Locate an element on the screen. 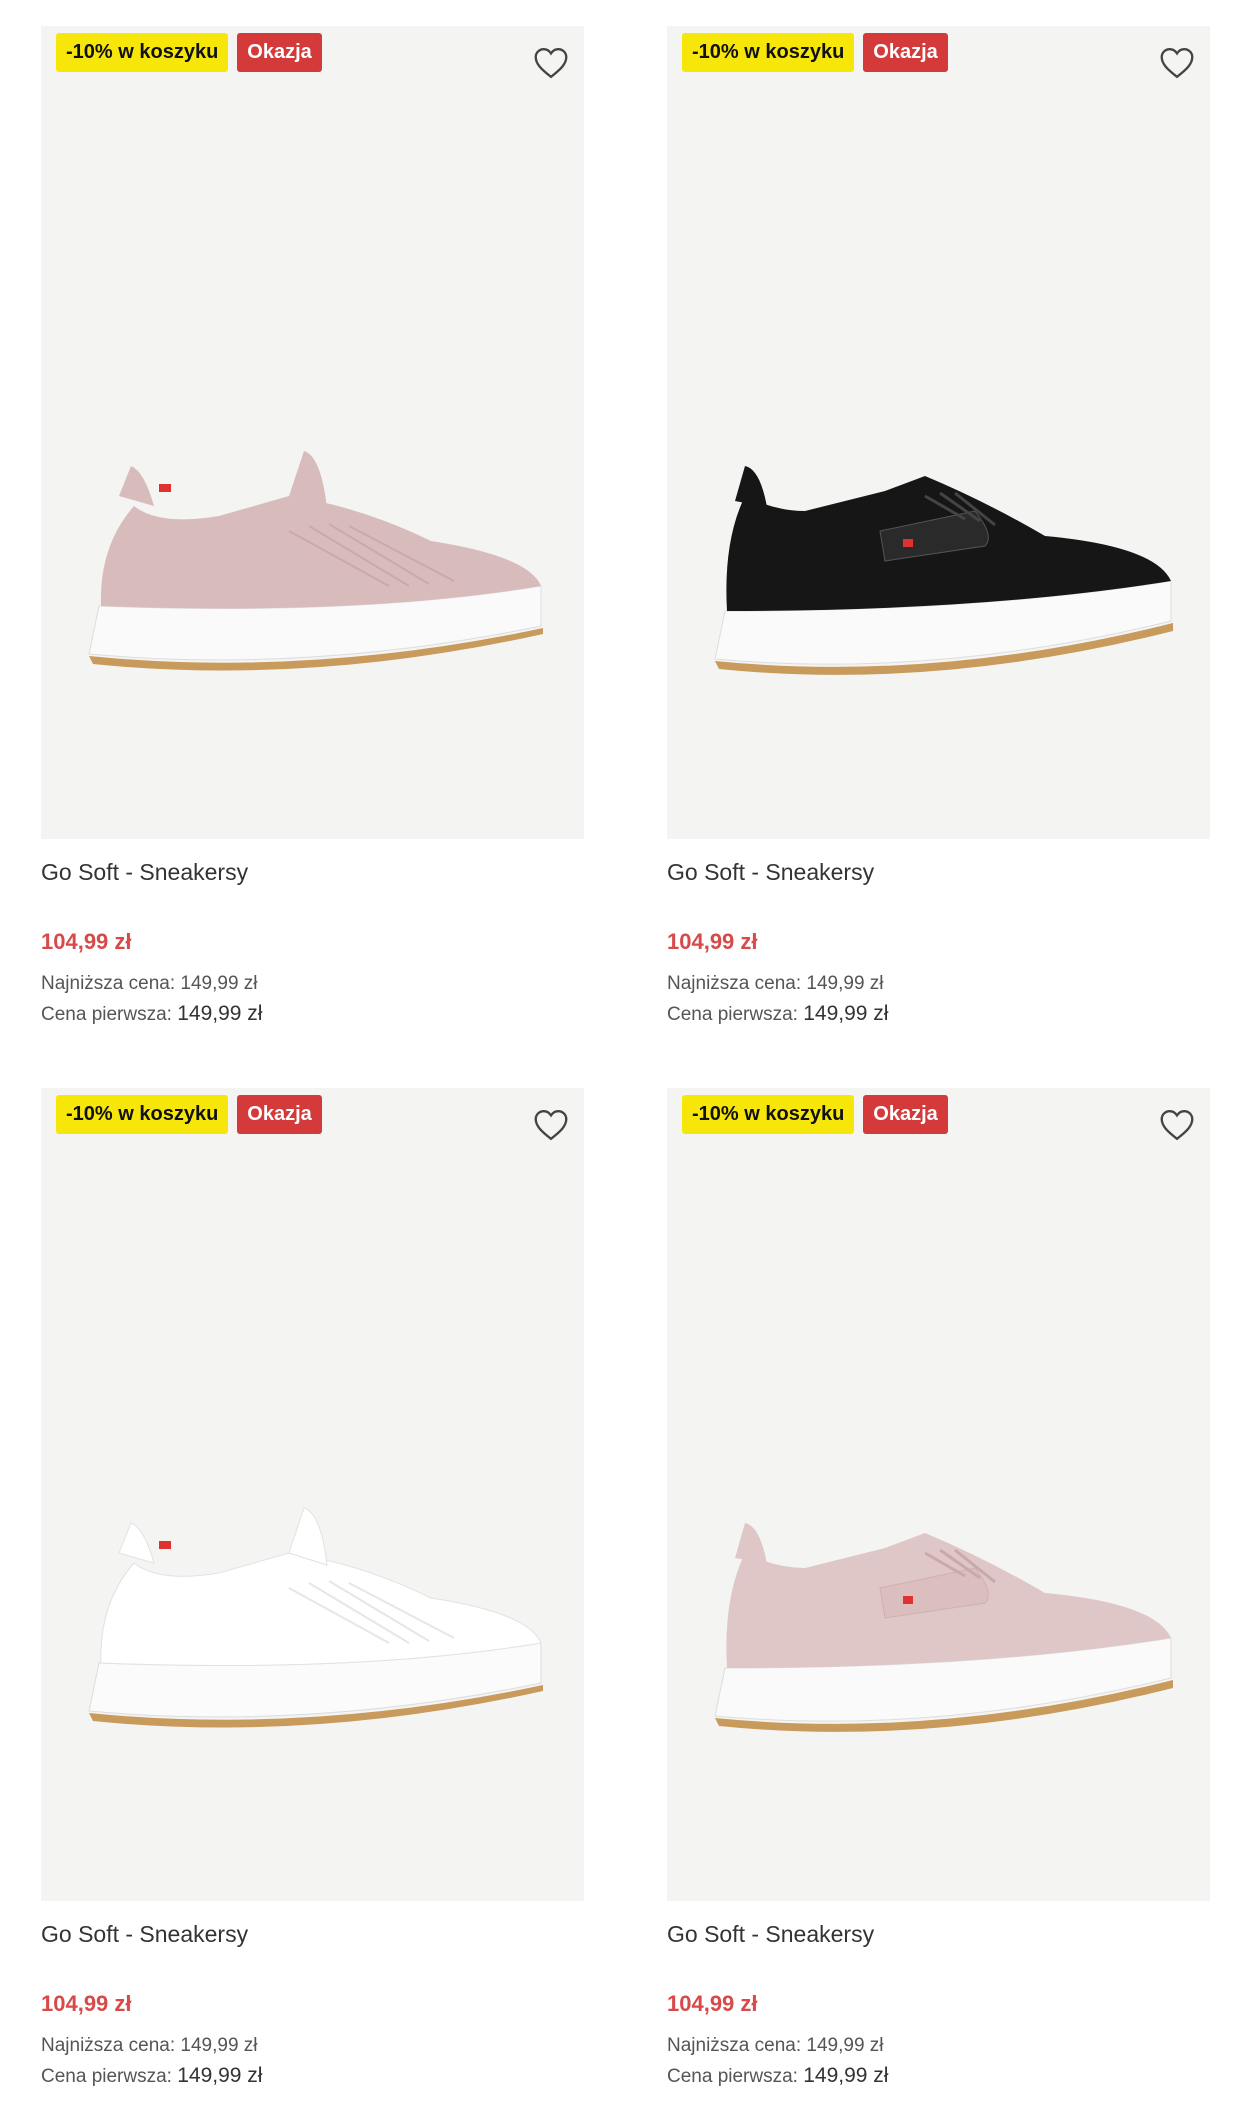 The width and height of the screenshot is (1250, 2123). sneaker-slip-on-pink-image is located at coordinates (315, 561).